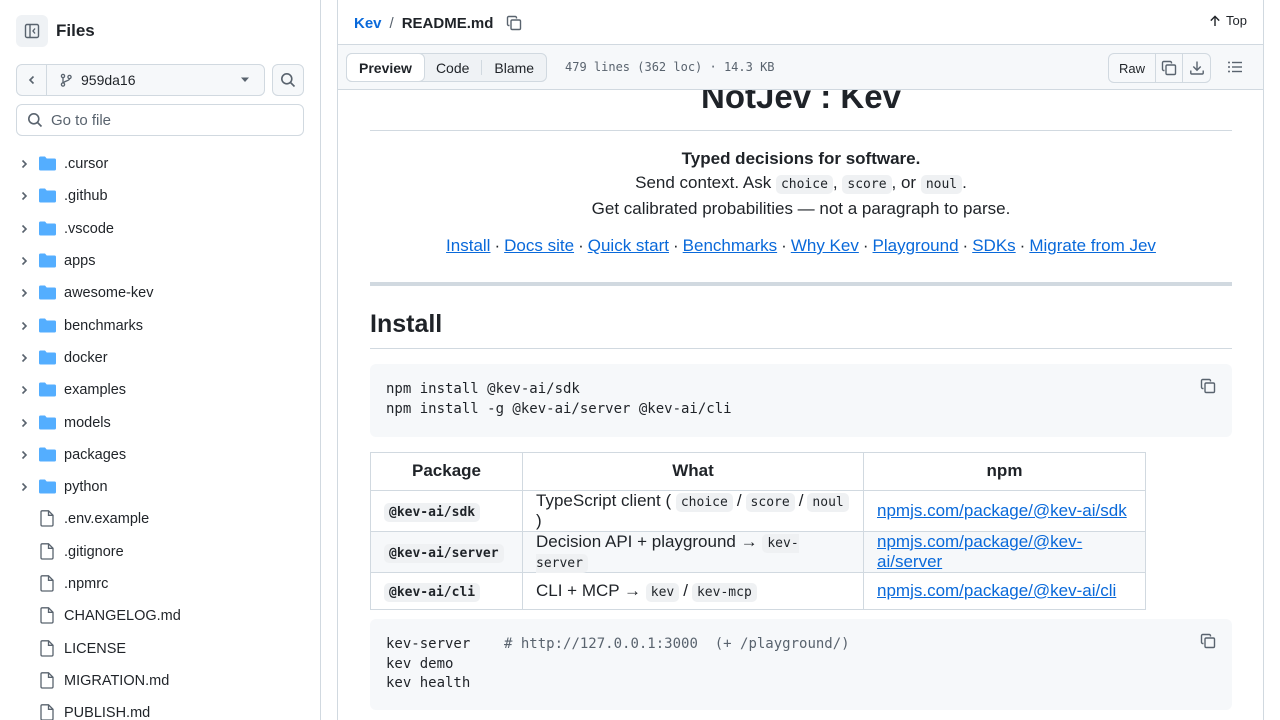 This screenshot has width=1280, height=720. I want to click on table-cell: CLI + MCP → kev / kev-mcp, so click(693, 590).